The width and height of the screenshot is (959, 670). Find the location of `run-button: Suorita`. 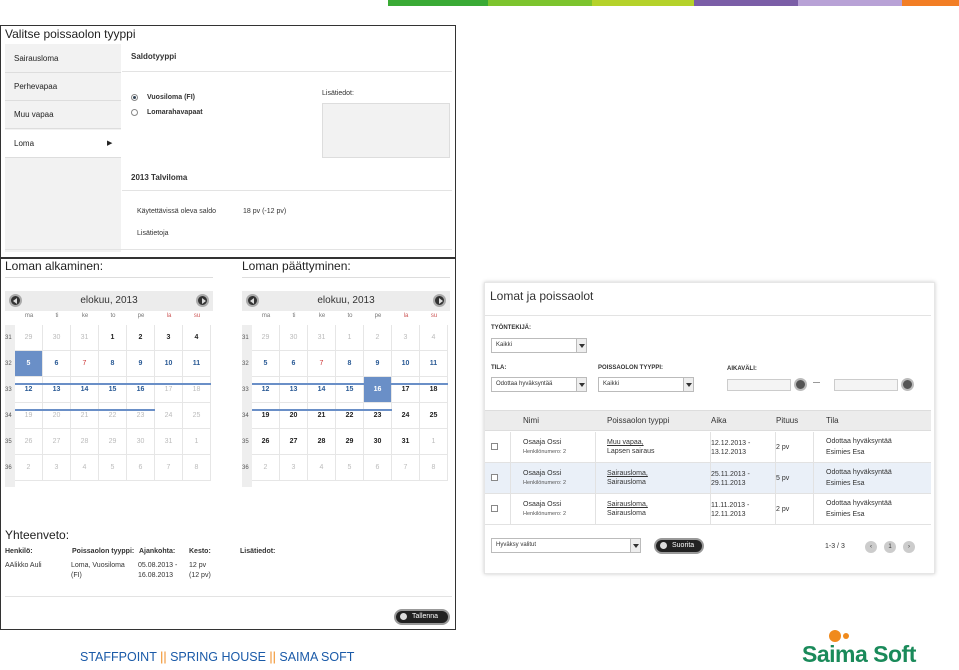

run-button: Suorita is located at coordinates (679, 546).